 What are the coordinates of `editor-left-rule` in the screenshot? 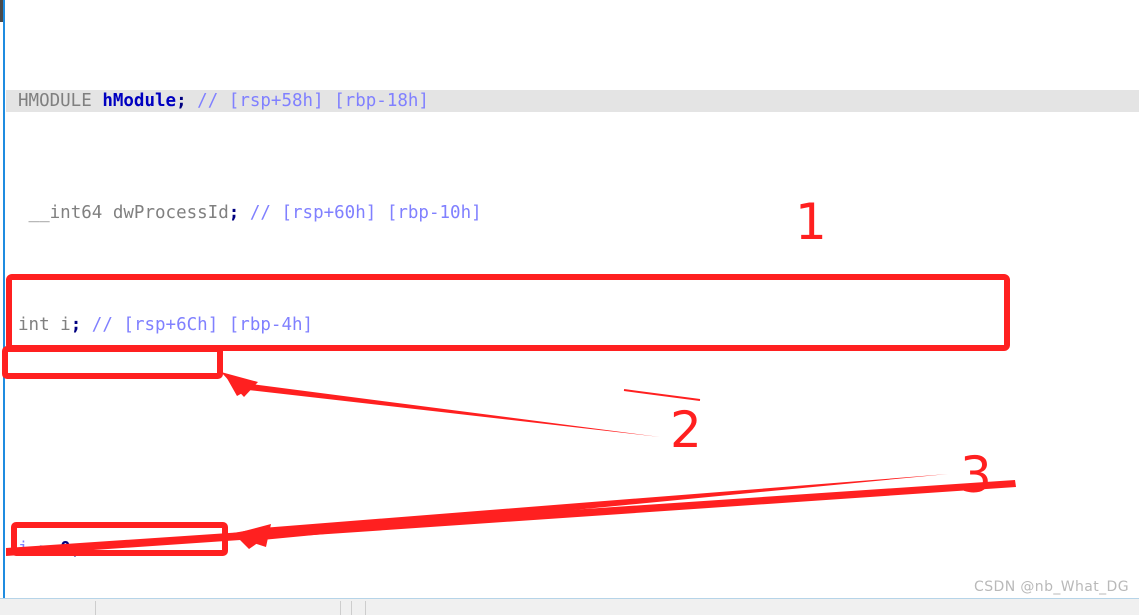 It's located at (4, 299).